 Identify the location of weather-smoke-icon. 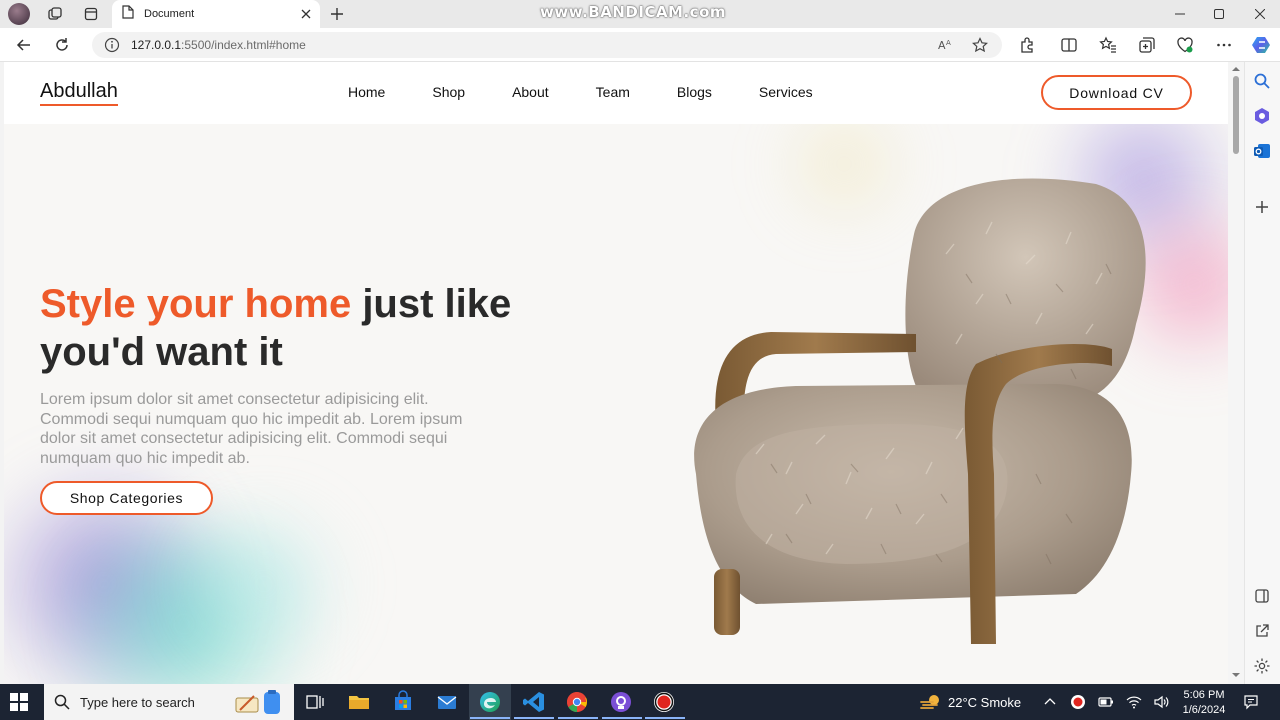
(929, 702).